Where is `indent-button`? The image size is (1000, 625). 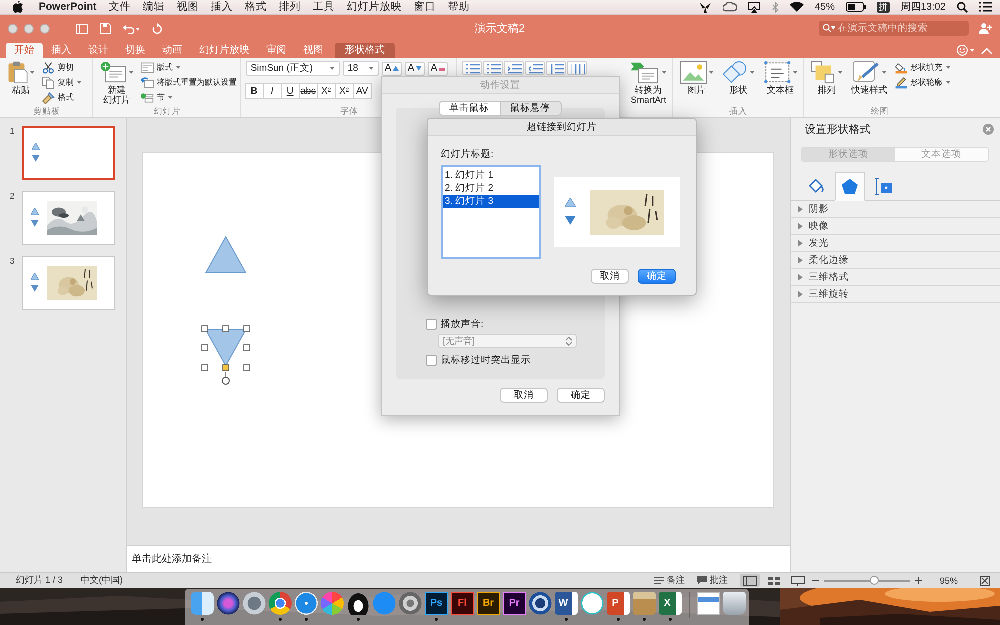 indent-button is located at coordinates (514, 68).